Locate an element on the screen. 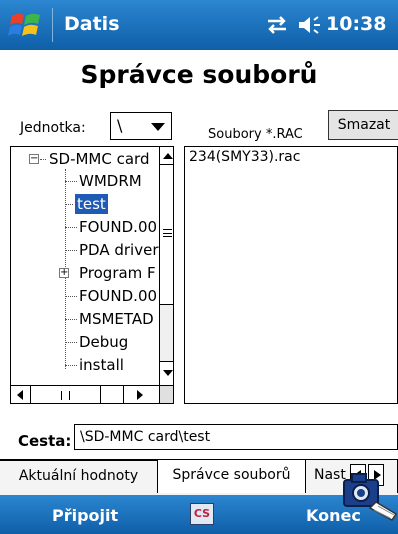 Image resolution: width=398 pixels, height=534 pixels. tab-current-values: Aktuální hodnoty is located at coordinates (79, 476).